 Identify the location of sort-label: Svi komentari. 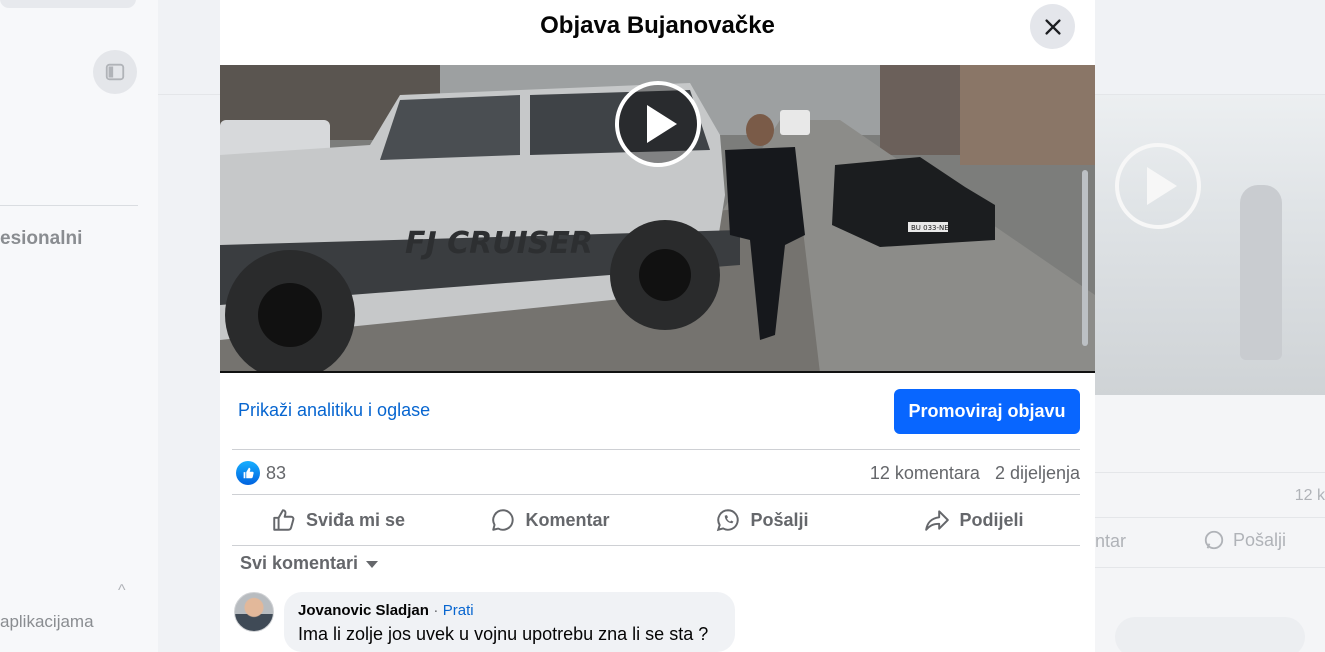
(299, 563).